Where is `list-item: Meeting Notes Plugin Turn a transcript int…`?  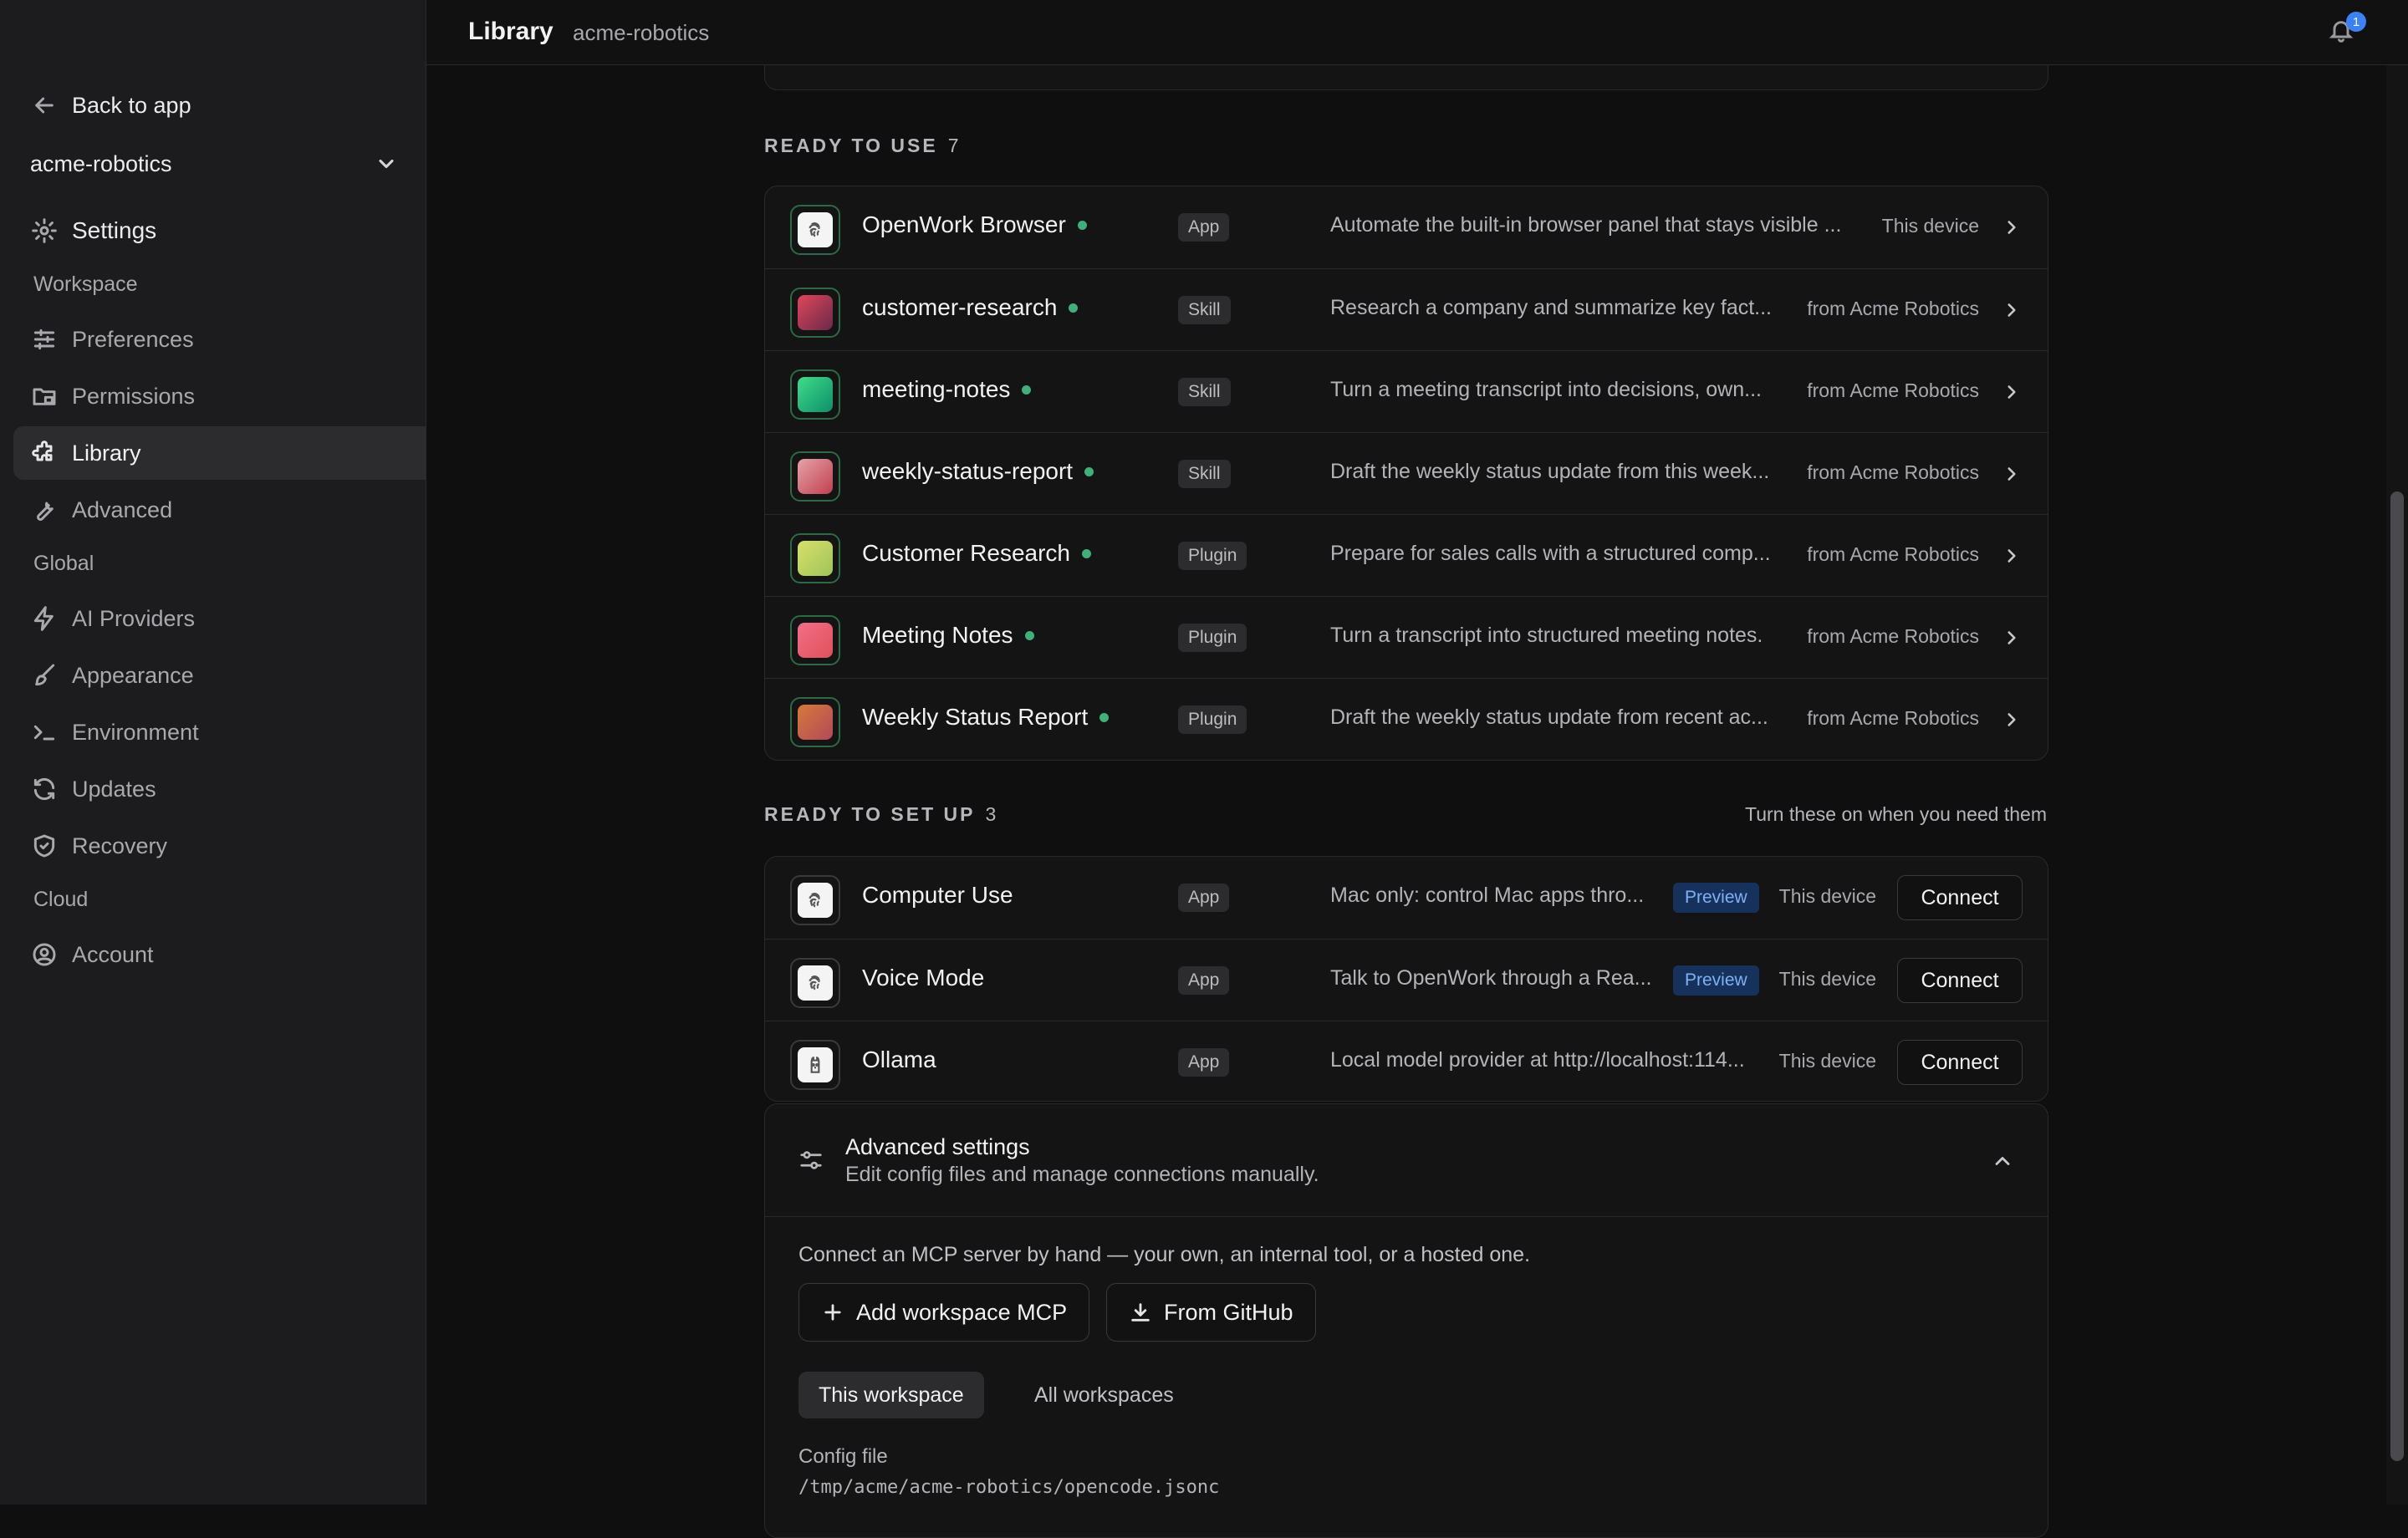 list-item: Meeting Notes Plugin Turn a transcript int… is located at coordinates (1407, 637).